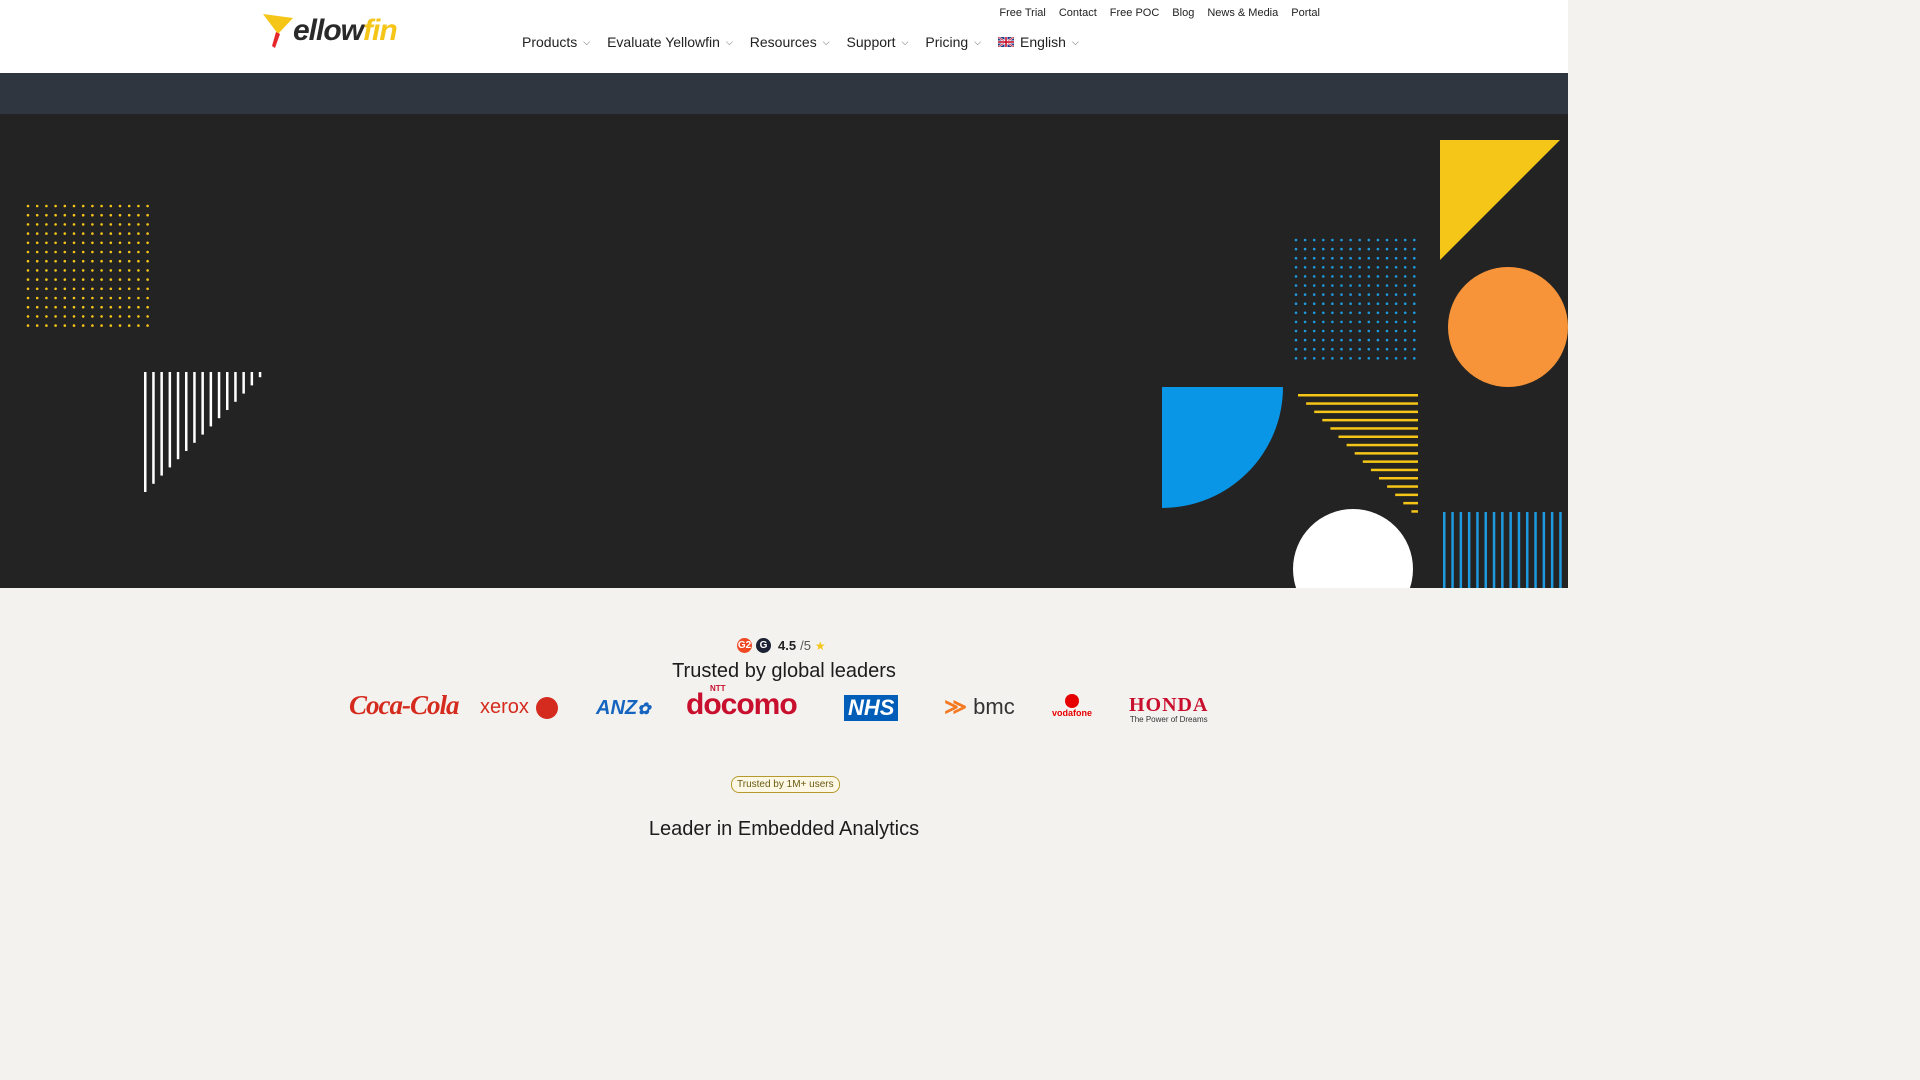 Image resolution: width=1920 pixels, height=1080 pixels. Describe the element at coordinates (805, 645) in the screenshot. I see `rating-out-of: /5` at that location.